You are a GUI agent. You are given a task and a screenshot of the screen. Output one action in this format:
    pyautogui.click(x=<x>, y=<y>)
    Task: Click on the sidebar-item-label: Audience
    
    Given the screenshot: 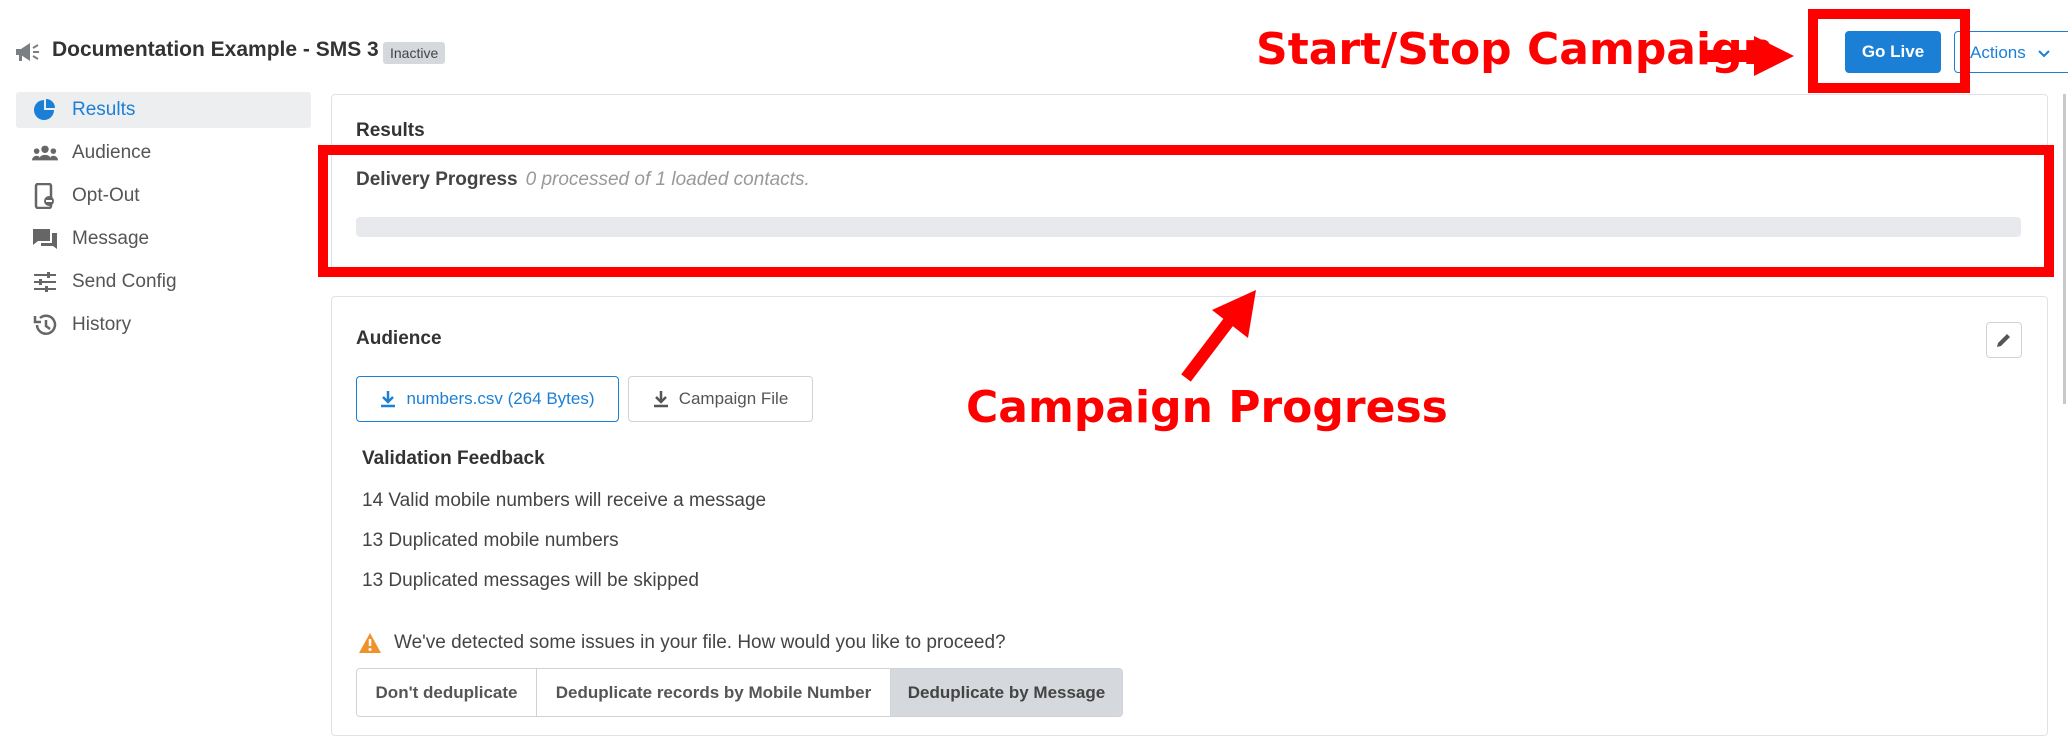 What is the action you would take?
    pyautogui.click(x=112, y=152)
    